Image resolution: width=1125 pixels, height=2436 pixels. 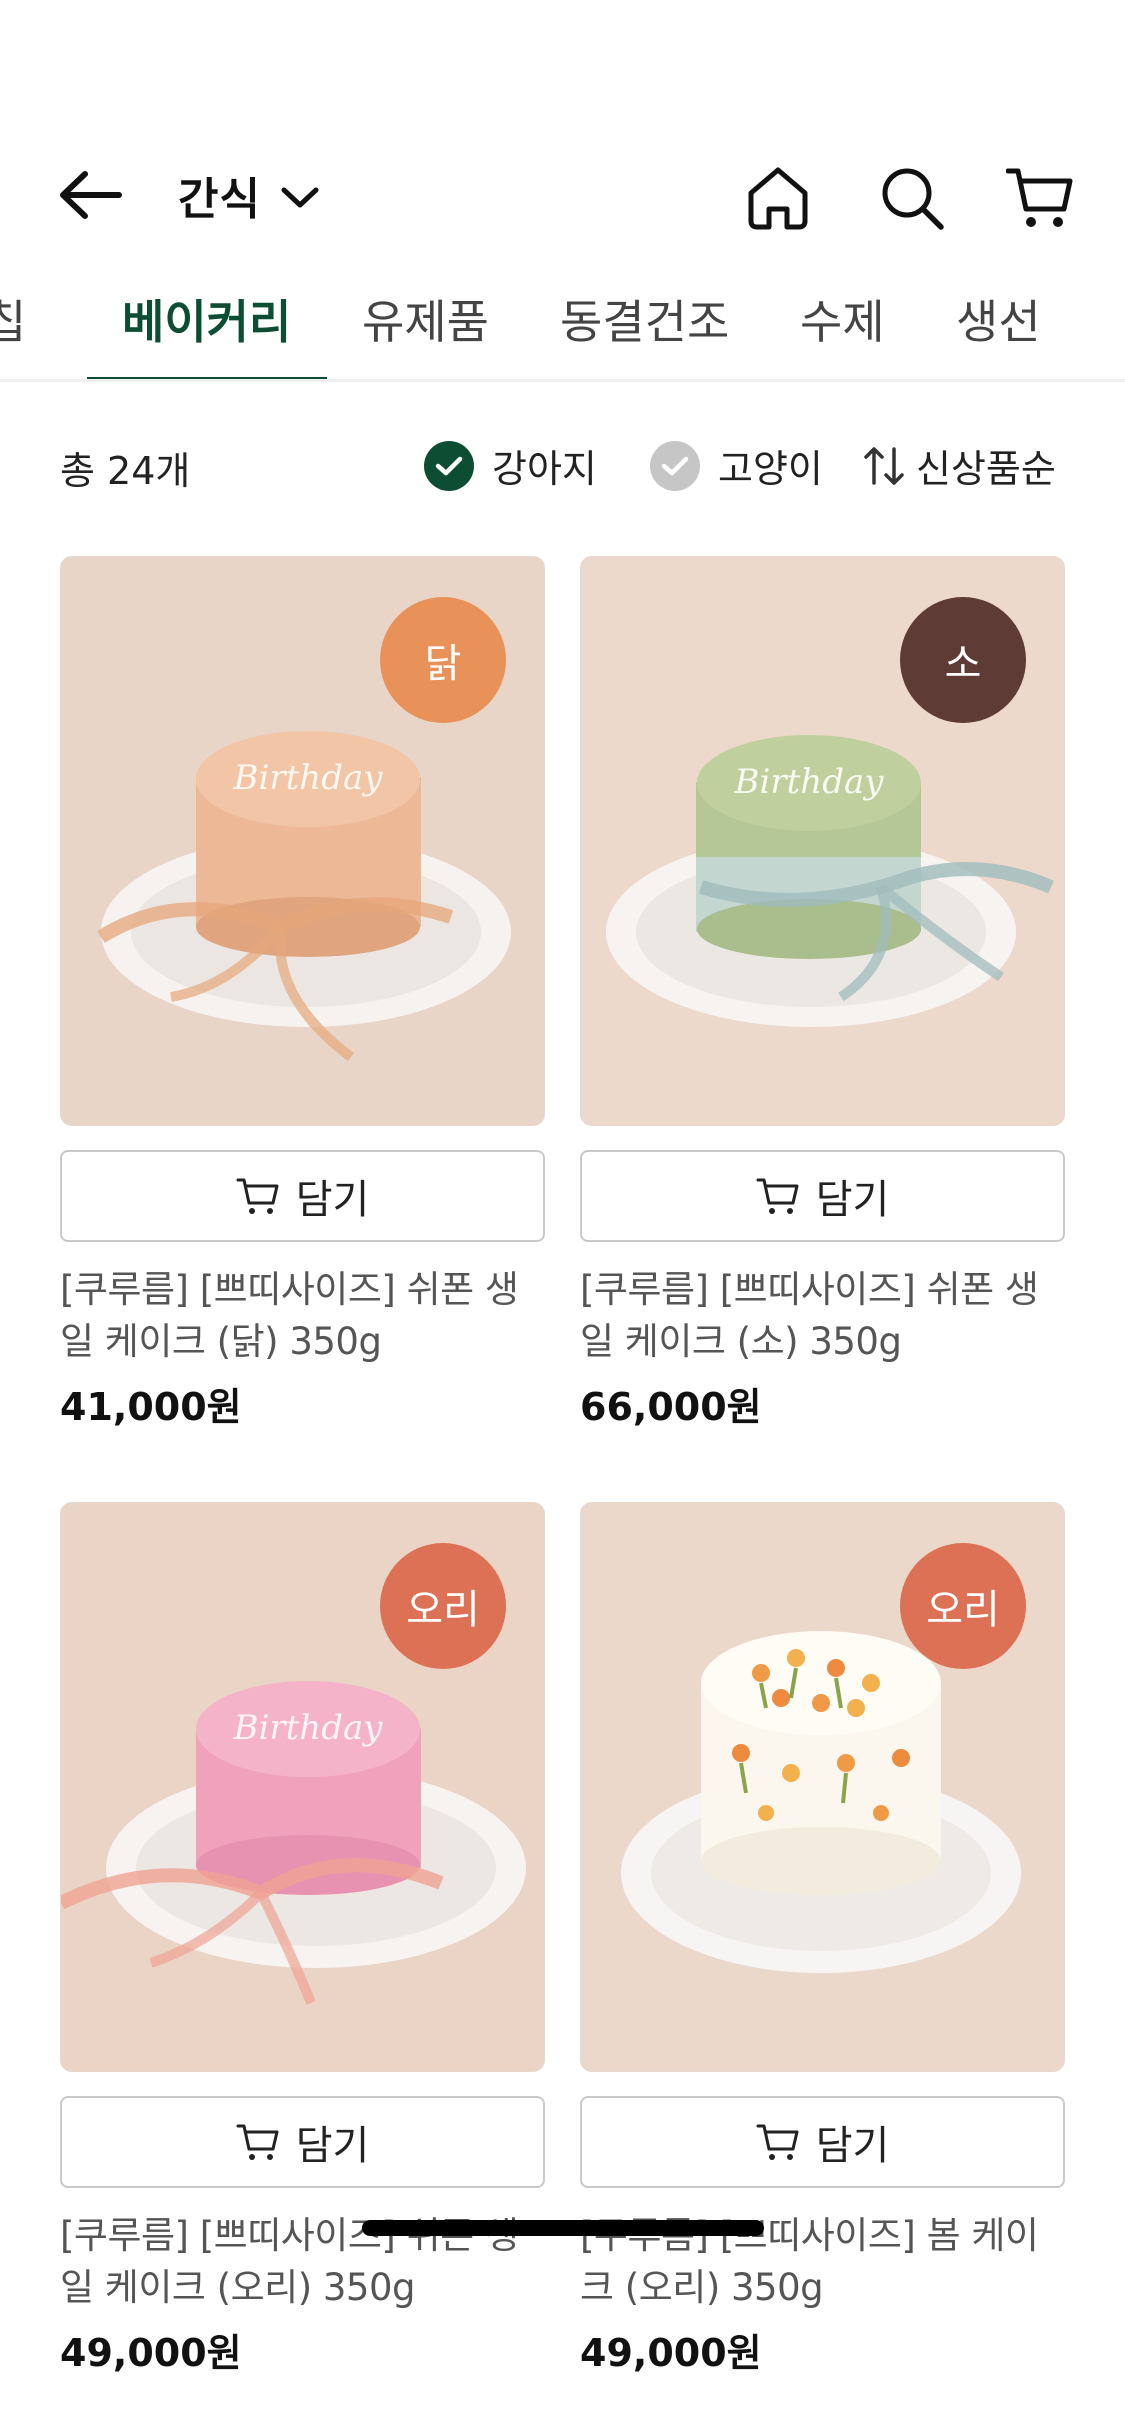 I want to click on category-tabs: 칩 베이커리 유제품 동결건조 수제 생선, so click(x=562, y=330).